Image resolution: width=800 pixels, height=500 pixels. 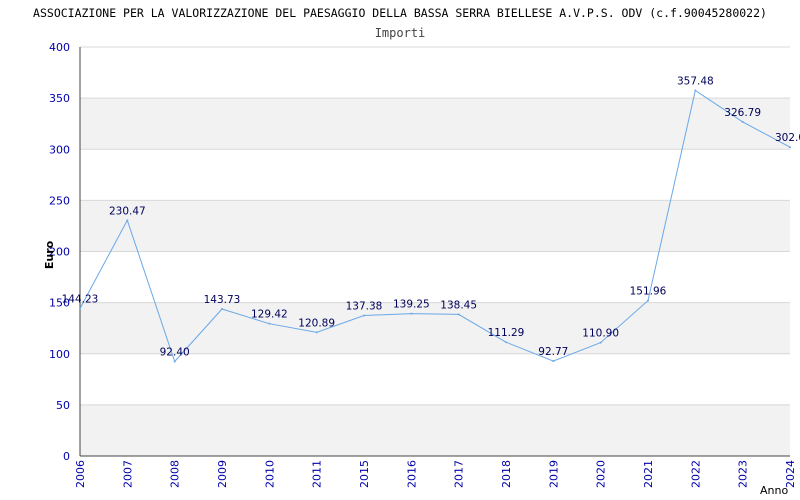 What do you see at coordinates (127, 474) in the screenshot?
I see `x-tick-label: 2007` at bounding box center [127, 474].